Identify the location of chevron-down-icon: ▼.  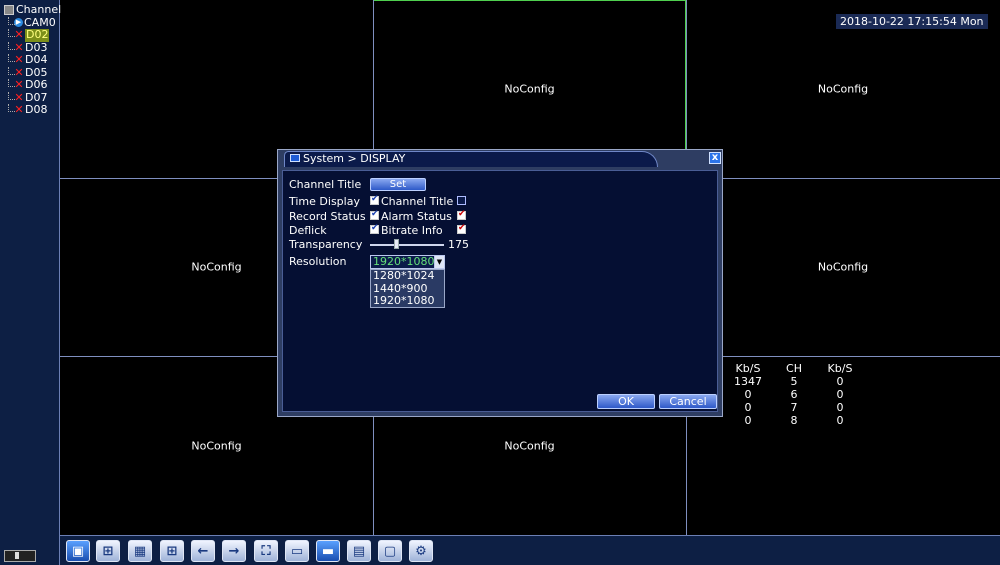
(439, 262).